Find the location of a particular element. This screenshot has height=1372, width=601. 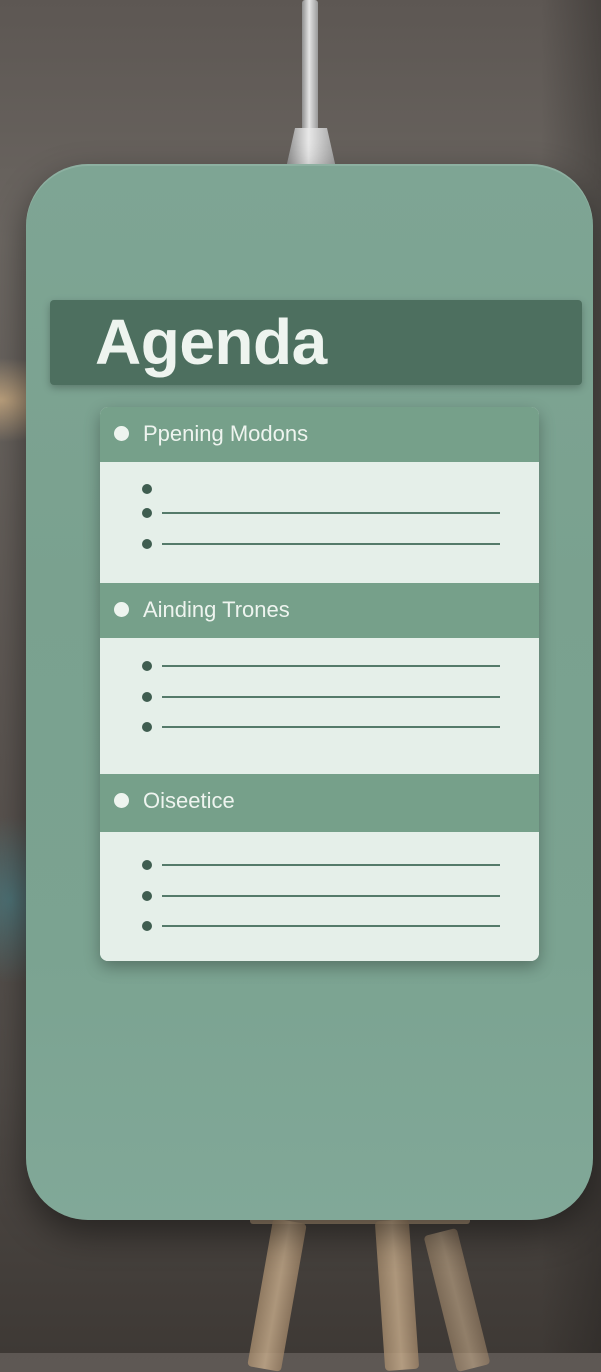

section-title: Ainding Trones is located at coordinates (216, 609).